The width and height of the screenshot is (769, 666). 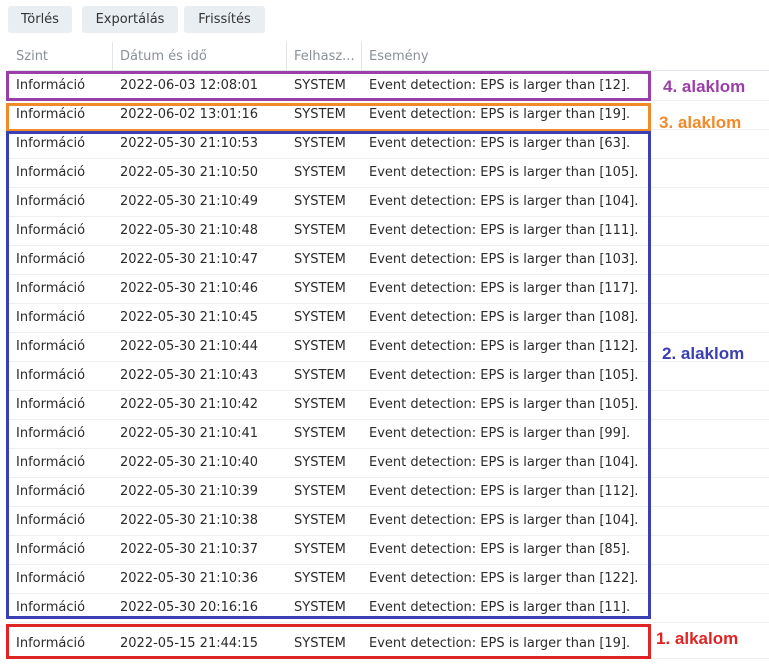 I want to click on annotation-occurrence-2: 2. alaklom, so click(x=703, y=353).